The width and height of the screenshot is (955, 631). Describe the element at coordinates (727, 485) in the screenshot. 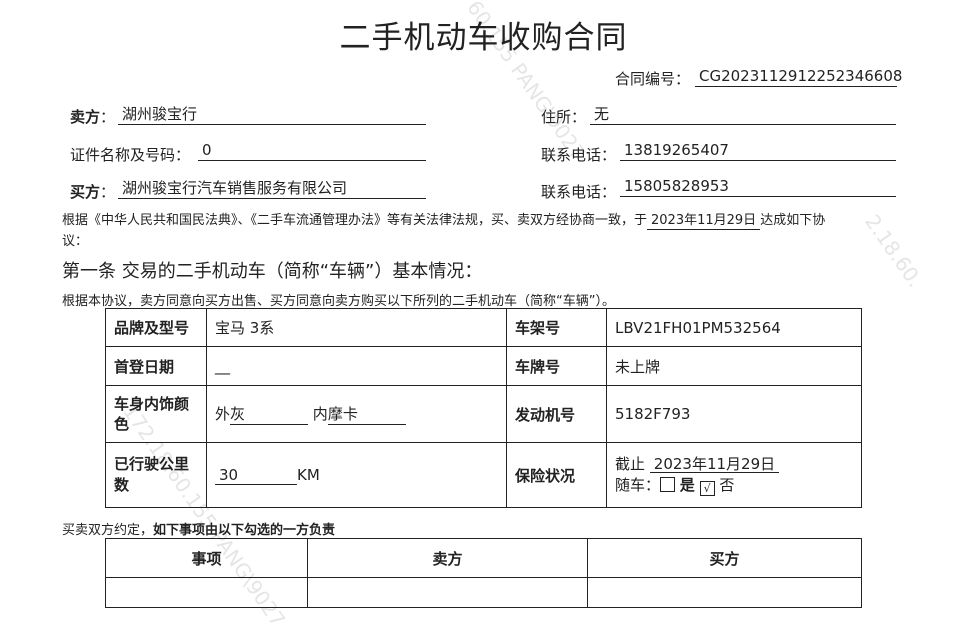

I see `no-label: 否` at that location.